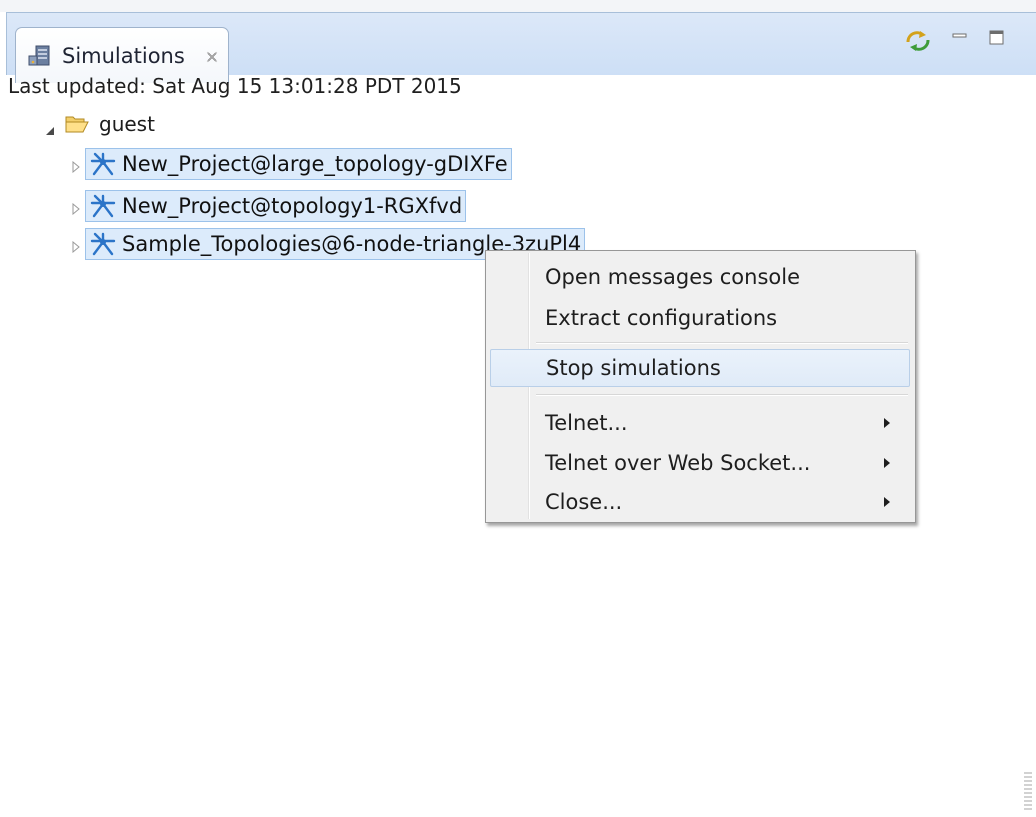 The width and height of the screenshot is (1036, 817). I want to click on window-top-strip, so click(518, 6).